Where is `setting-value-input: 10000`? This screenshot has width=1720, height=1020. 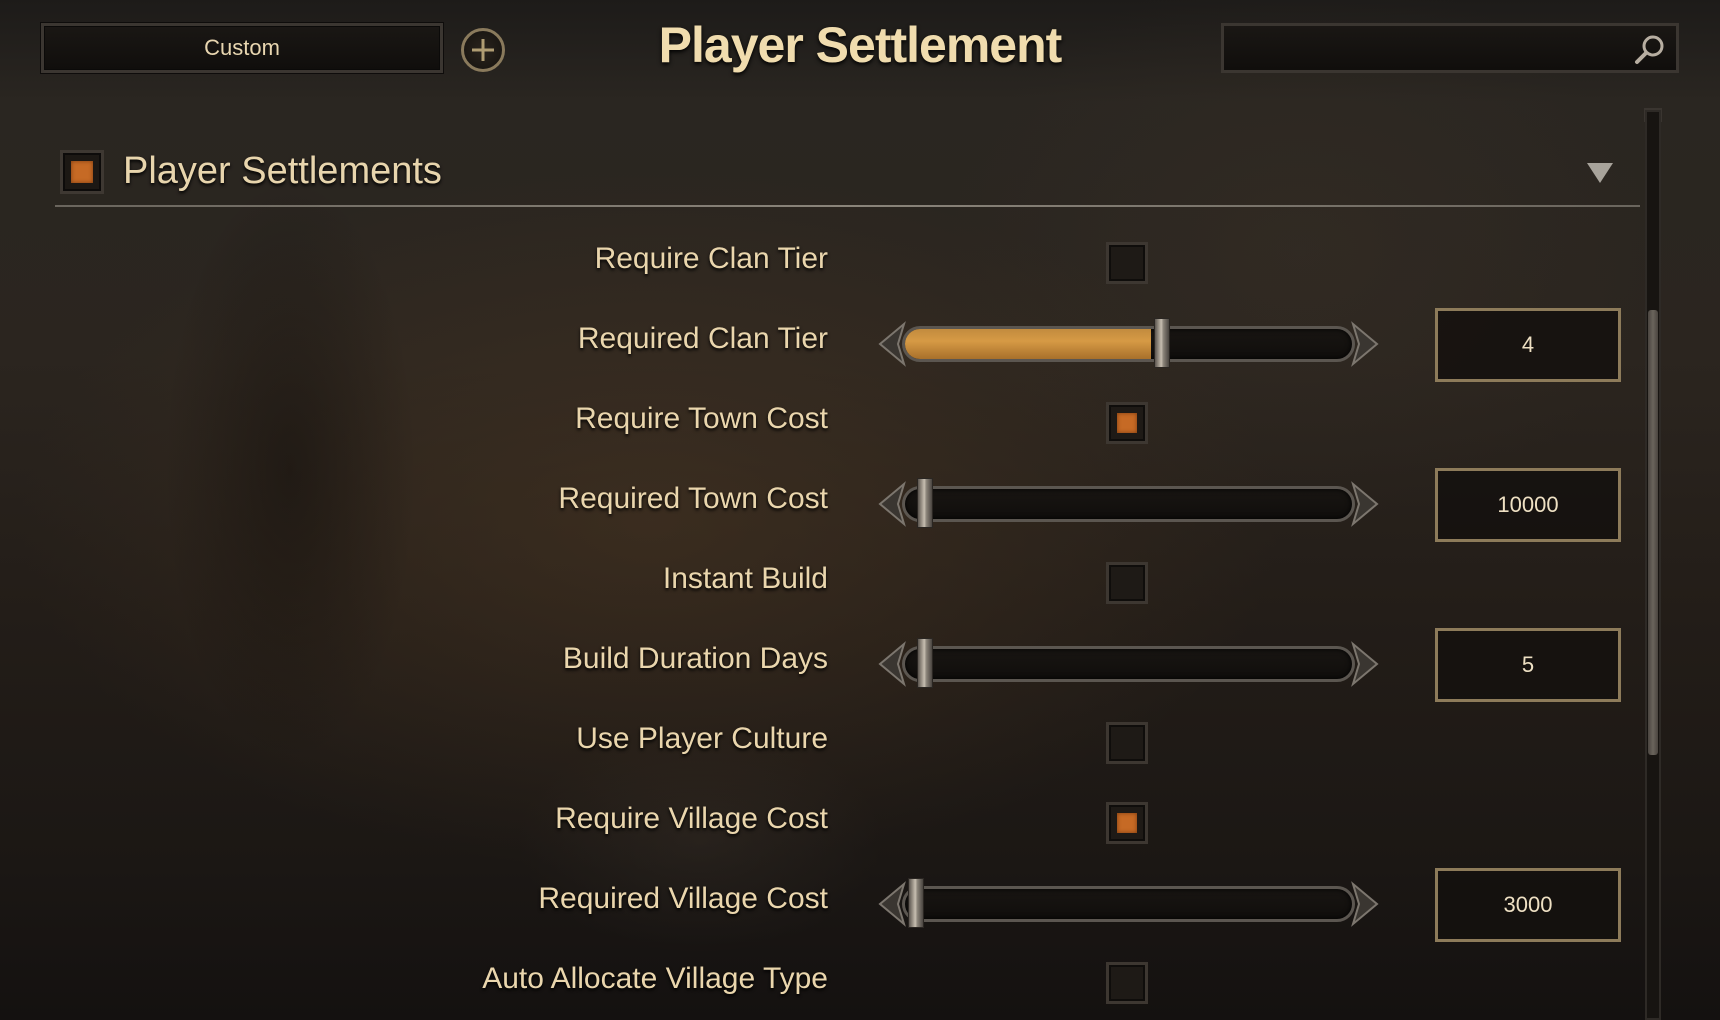
setting-value-input: 10000 is located at coordinates (1528, 505).